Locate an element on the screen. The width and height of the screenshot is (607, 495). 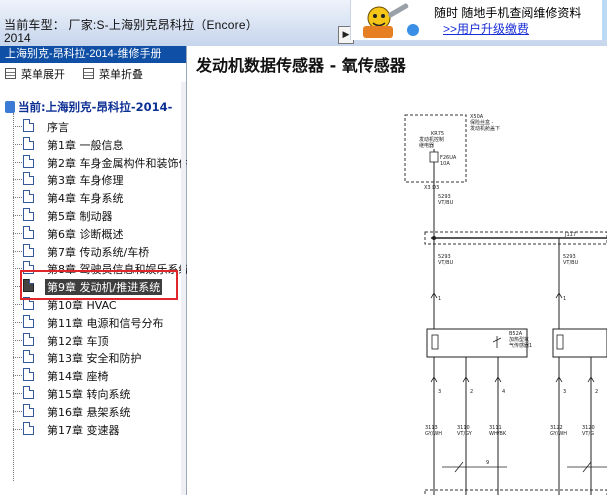
chapter-label: 第4章 车身系统 is located at coordinates (85, 199).